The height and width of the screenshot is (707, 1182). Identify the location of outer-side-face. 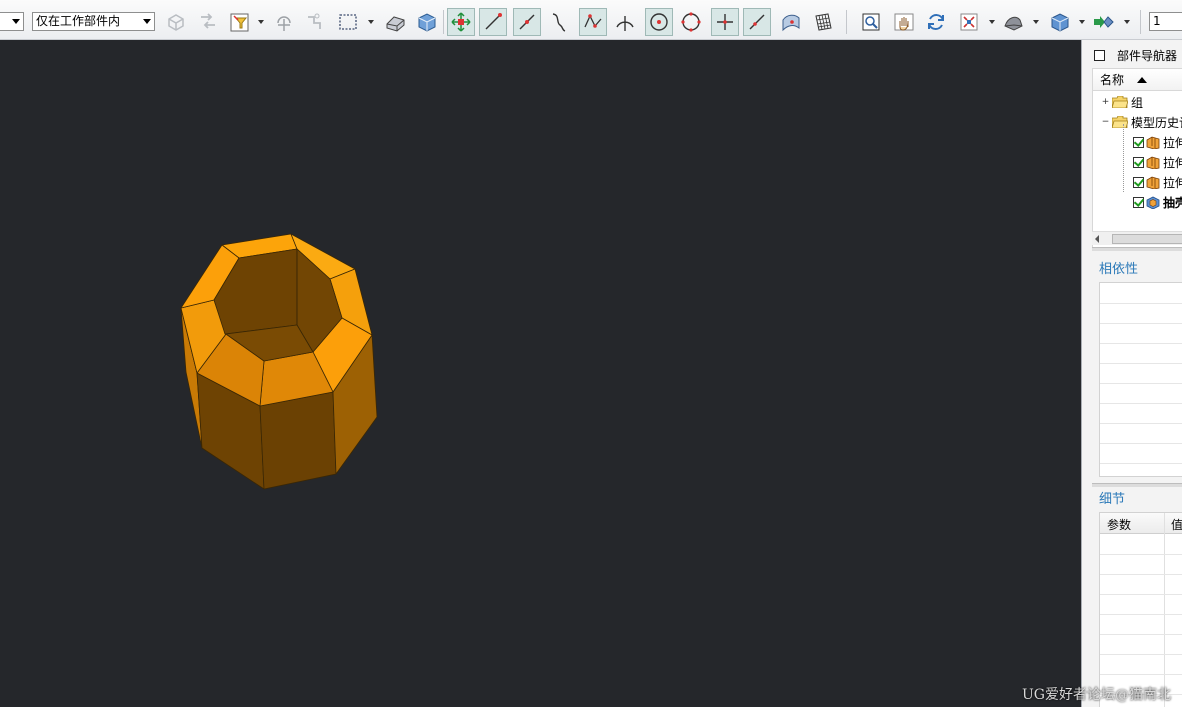
(298, 440).